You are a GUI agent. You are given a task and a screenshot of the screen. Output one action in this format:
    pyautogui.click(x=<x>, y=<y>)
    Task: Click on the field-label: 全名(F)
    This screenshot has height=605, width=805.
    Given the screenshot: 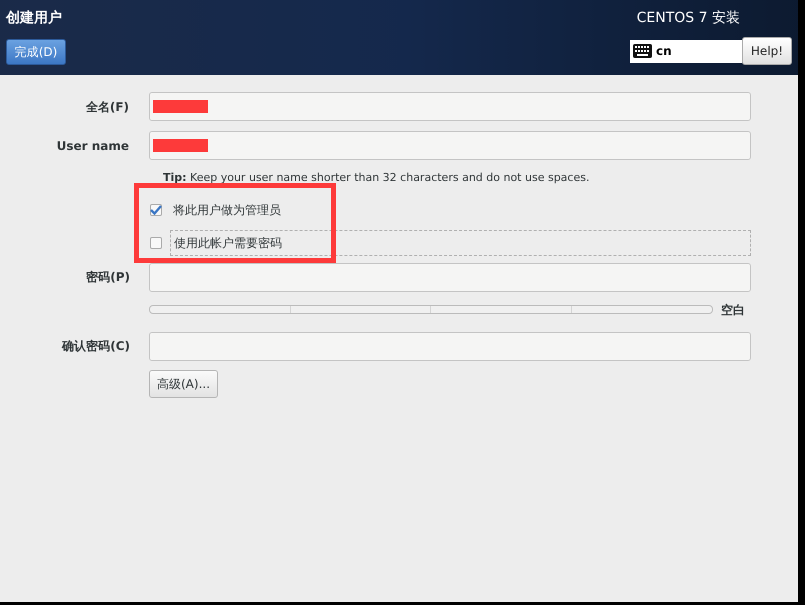 What is the action you would take?
    pyautogui.click(x=107, y=107)
    